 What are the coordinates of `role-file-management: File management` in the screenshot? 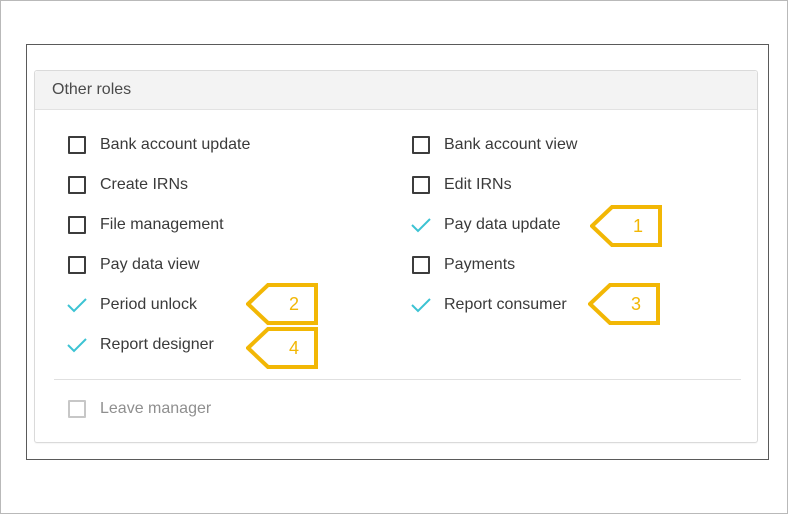 It's located at (146, 225).